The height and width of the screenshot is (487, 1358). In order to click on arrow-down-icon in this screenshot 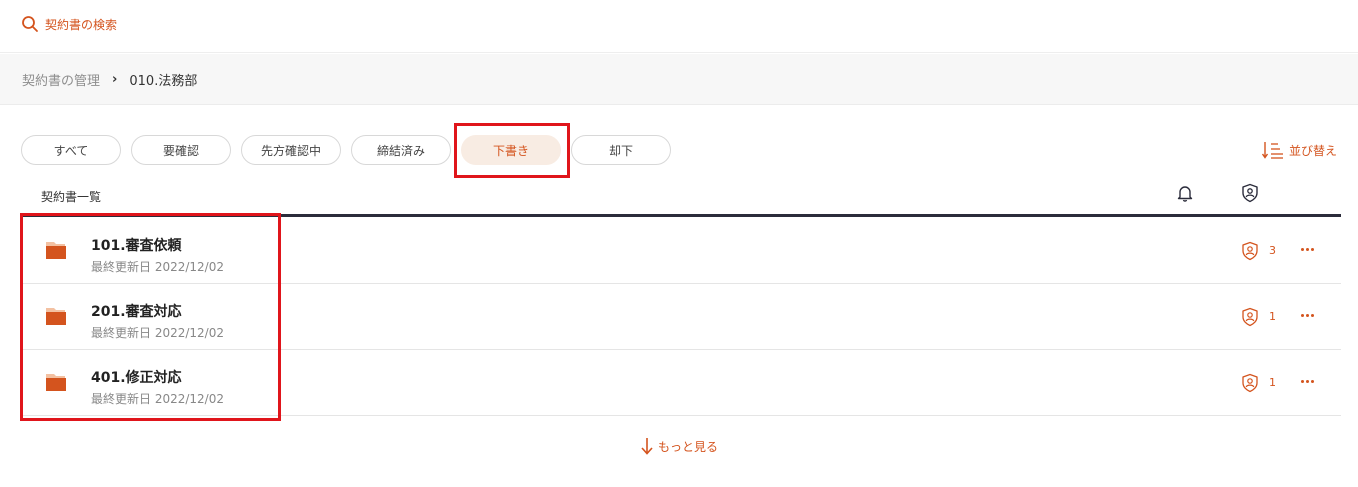, I will do `click(647, 446)`.